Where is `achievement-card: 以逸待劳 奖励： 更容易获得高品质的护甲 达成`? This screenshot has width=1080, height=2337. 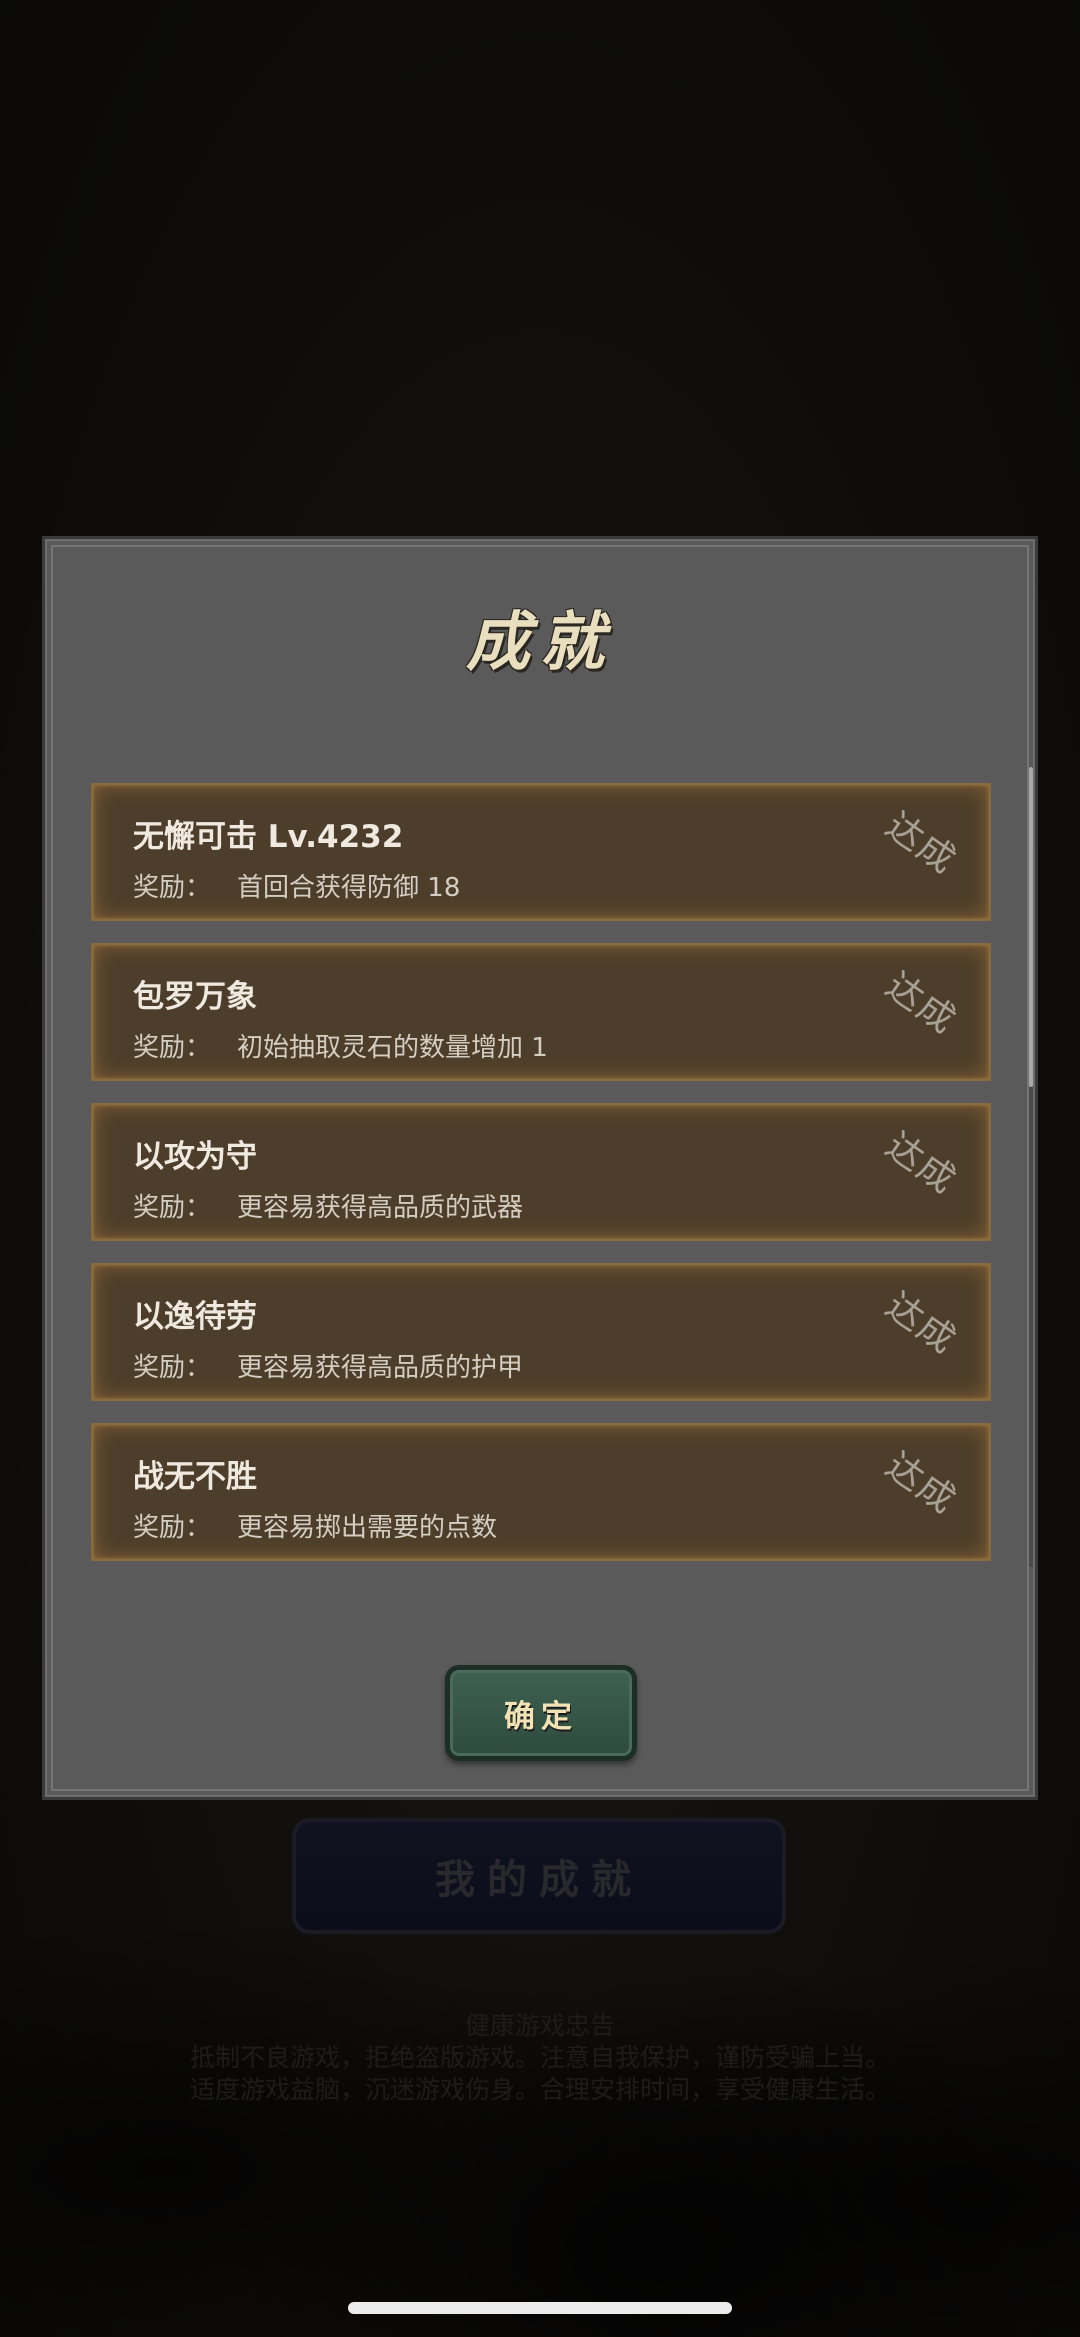
achievement-card: 以逸待劳 奖励： 更容易获得高品质的护甲 达成 is located at coordinates (541, 1332).